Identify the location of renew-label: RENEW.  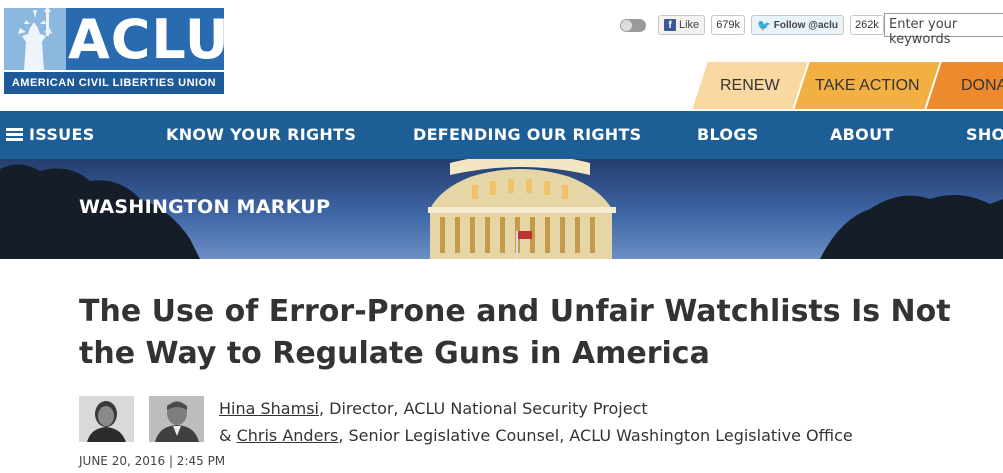
(750, 85).